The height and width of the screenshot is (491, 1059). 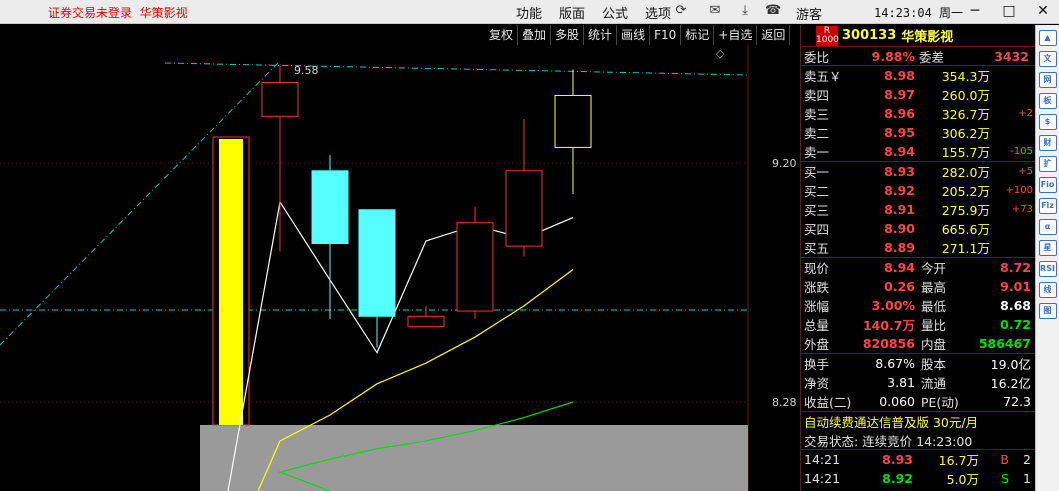 What do you see at coordinates (975, 11) in the screenshot?
I see `minimize-button: ─` at bounding box center [975, 11].